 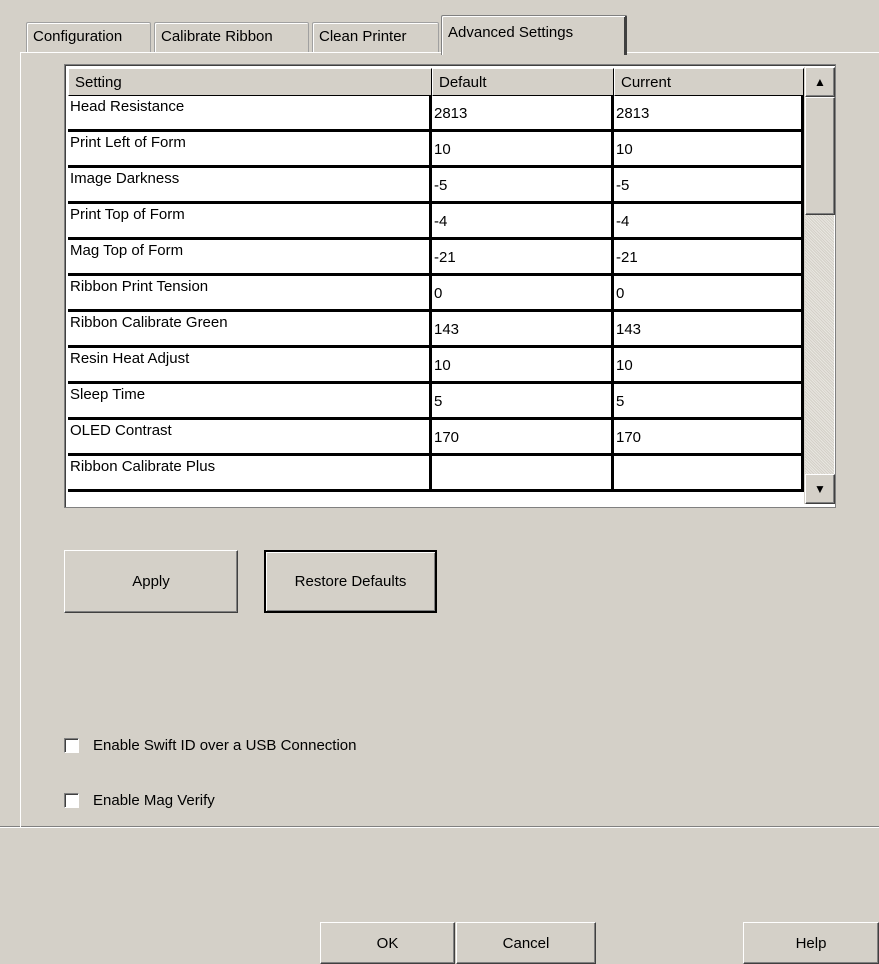 What do you see at coordinates (88, 37) in the screenshot?
I see `tab-configuration: Configuration` at bounding box center [88, 37].